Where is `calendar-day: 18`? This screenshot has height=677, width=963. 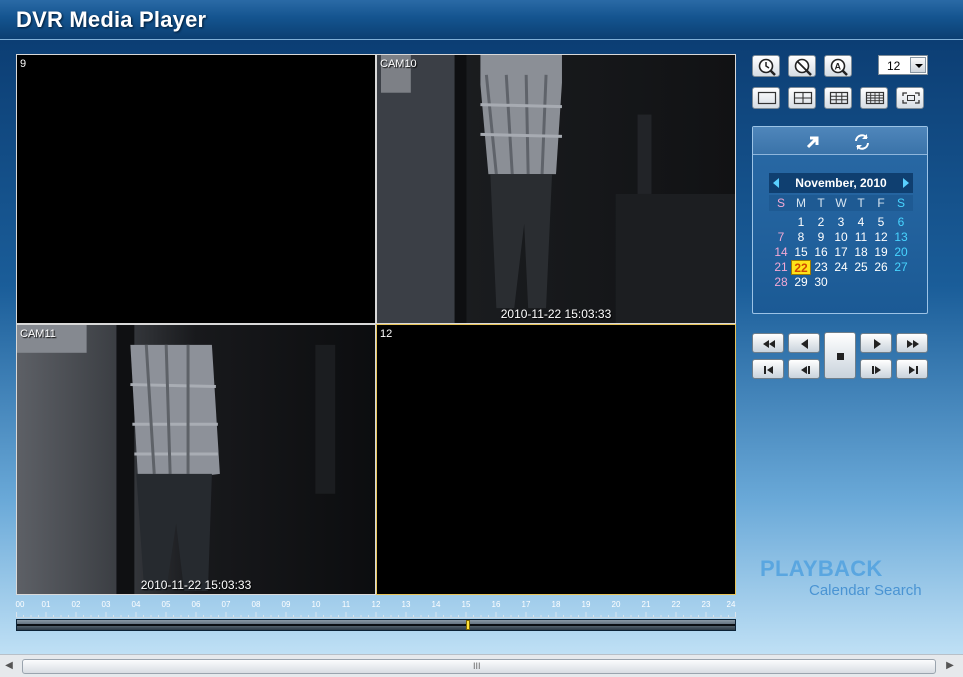 calendar-day: 18 is located at coordinates (861, 252).